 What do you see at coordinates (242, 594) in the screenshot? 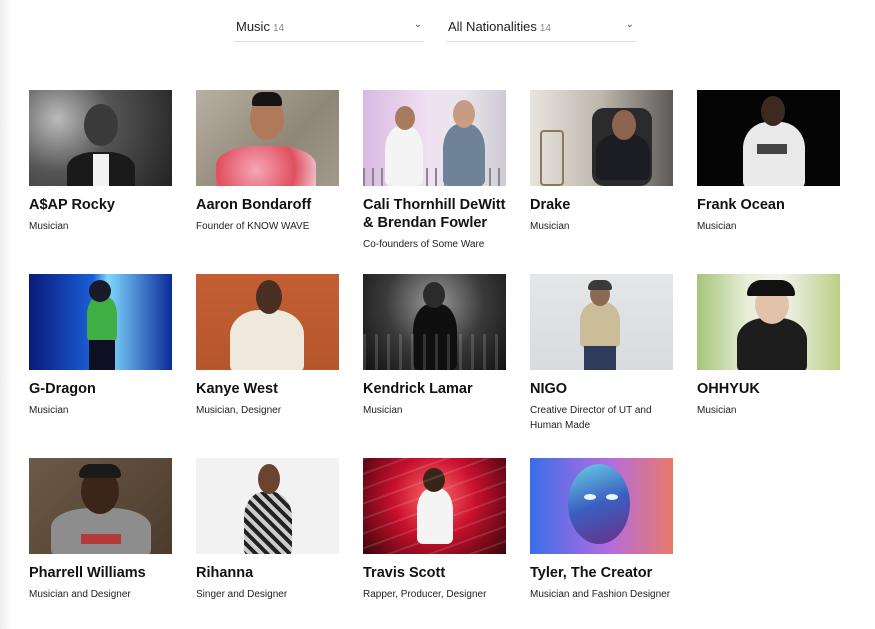
I see `person-role: Singer and Designer` at bounding box center [242, 594].